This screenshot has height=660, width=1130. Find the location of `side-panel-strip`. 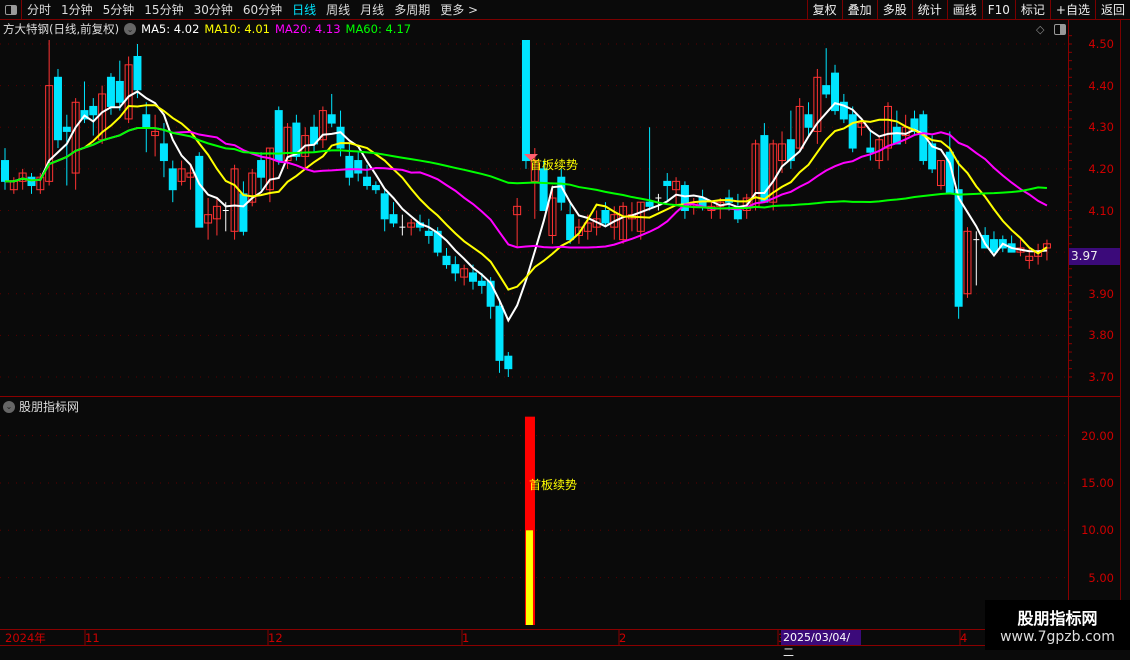

side-panel-strip is located at coordinates (1125, 325).